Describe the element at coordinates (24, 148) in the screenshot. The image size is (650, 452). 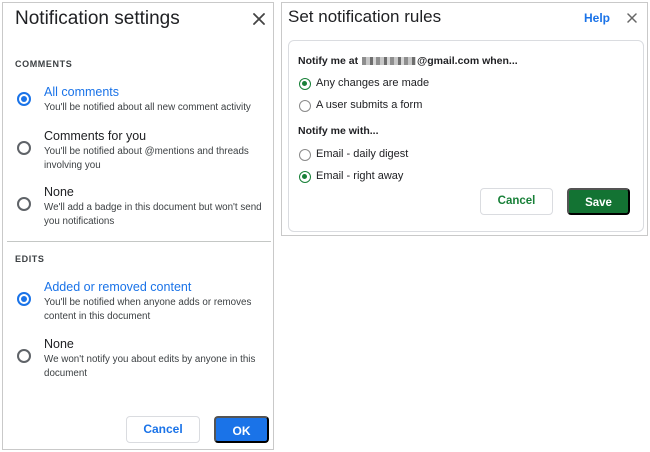
I see `radio-comments-for-you` at that location.